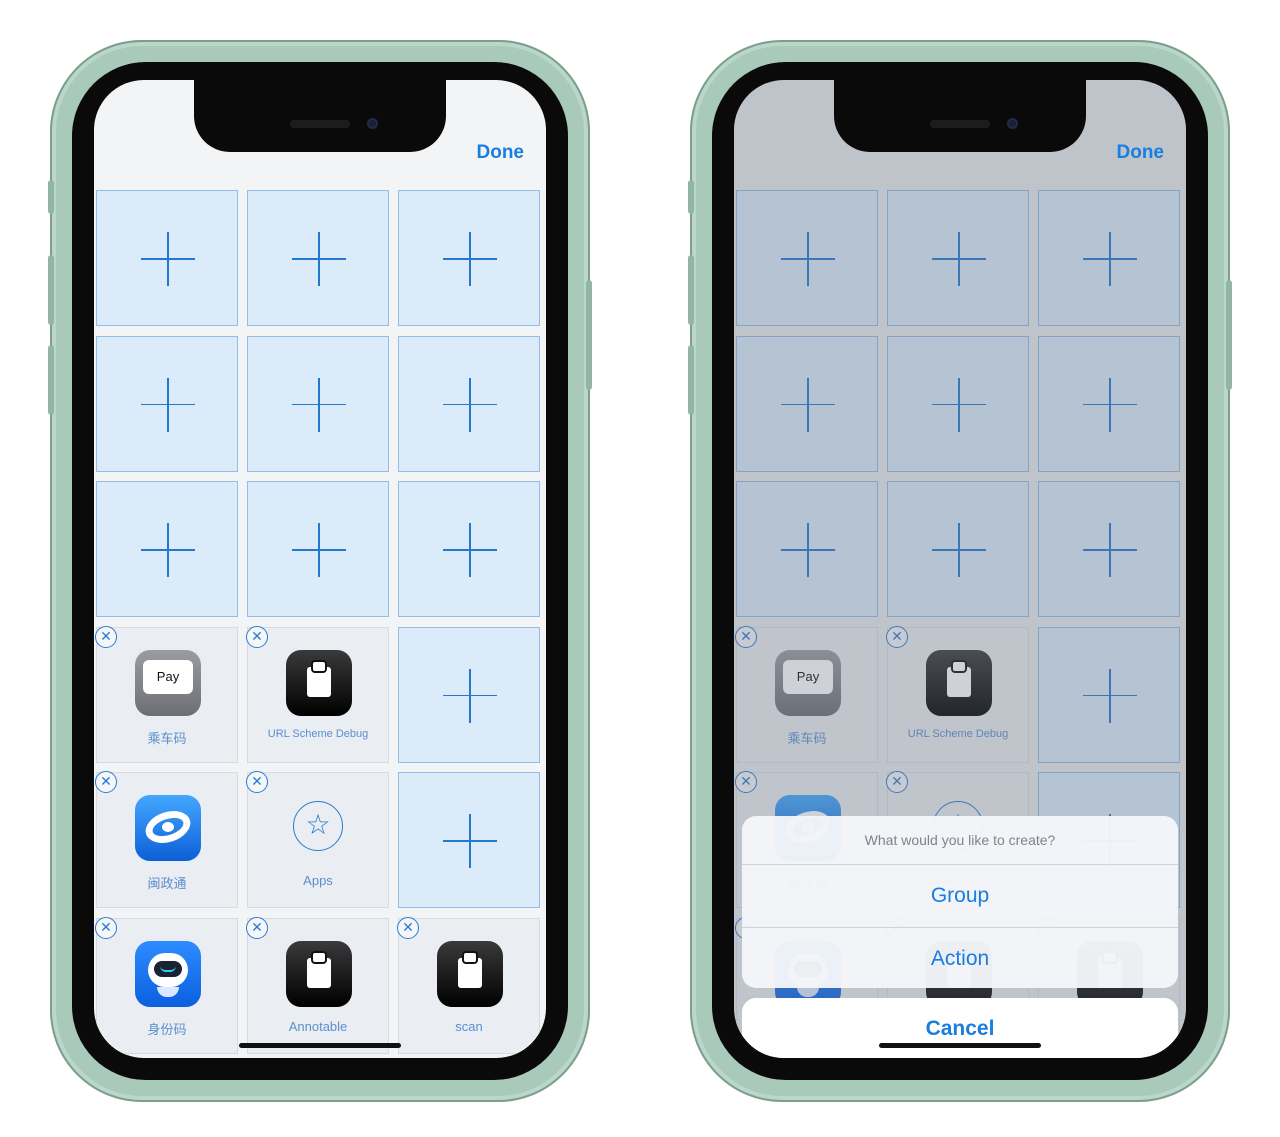  Describe the element at coordinates (168, 828) in the screenshot. I see `minzhengtong-icon` at that location.